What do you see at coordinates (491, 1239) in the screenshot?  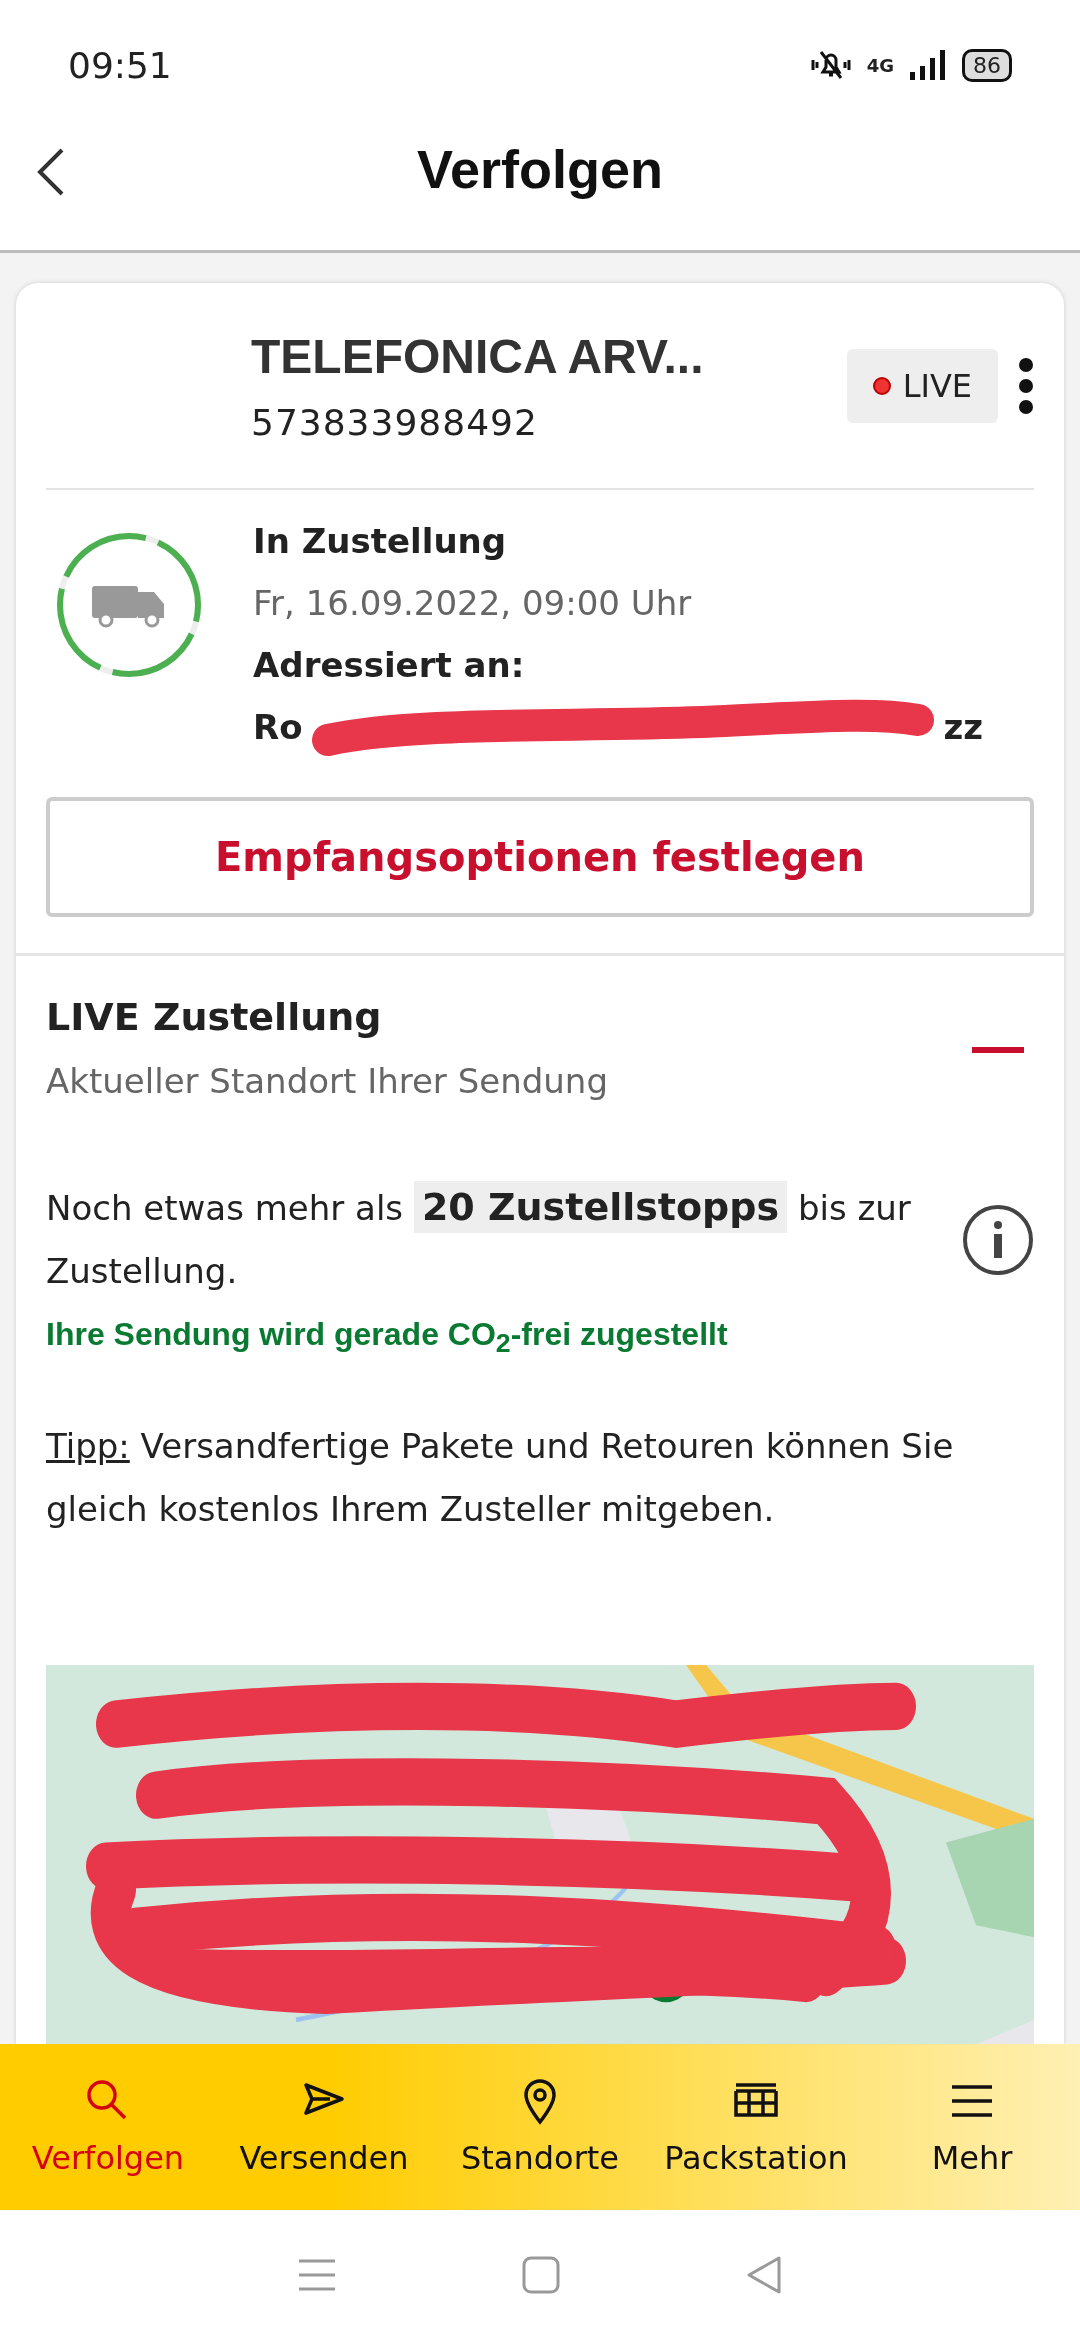 I see `stops-text: Noch etwas mehr als 20 Zustellstopps bis zur Zustellung.` at bounding box center [491, 1239].